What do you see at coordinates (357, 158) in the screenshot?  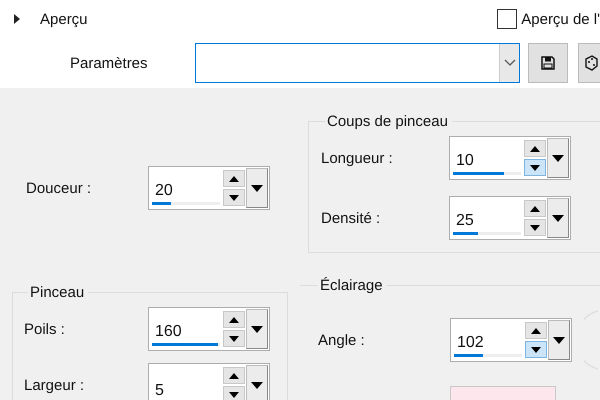 I see `field-label: Longueur :` at bounding box center [357, 158].